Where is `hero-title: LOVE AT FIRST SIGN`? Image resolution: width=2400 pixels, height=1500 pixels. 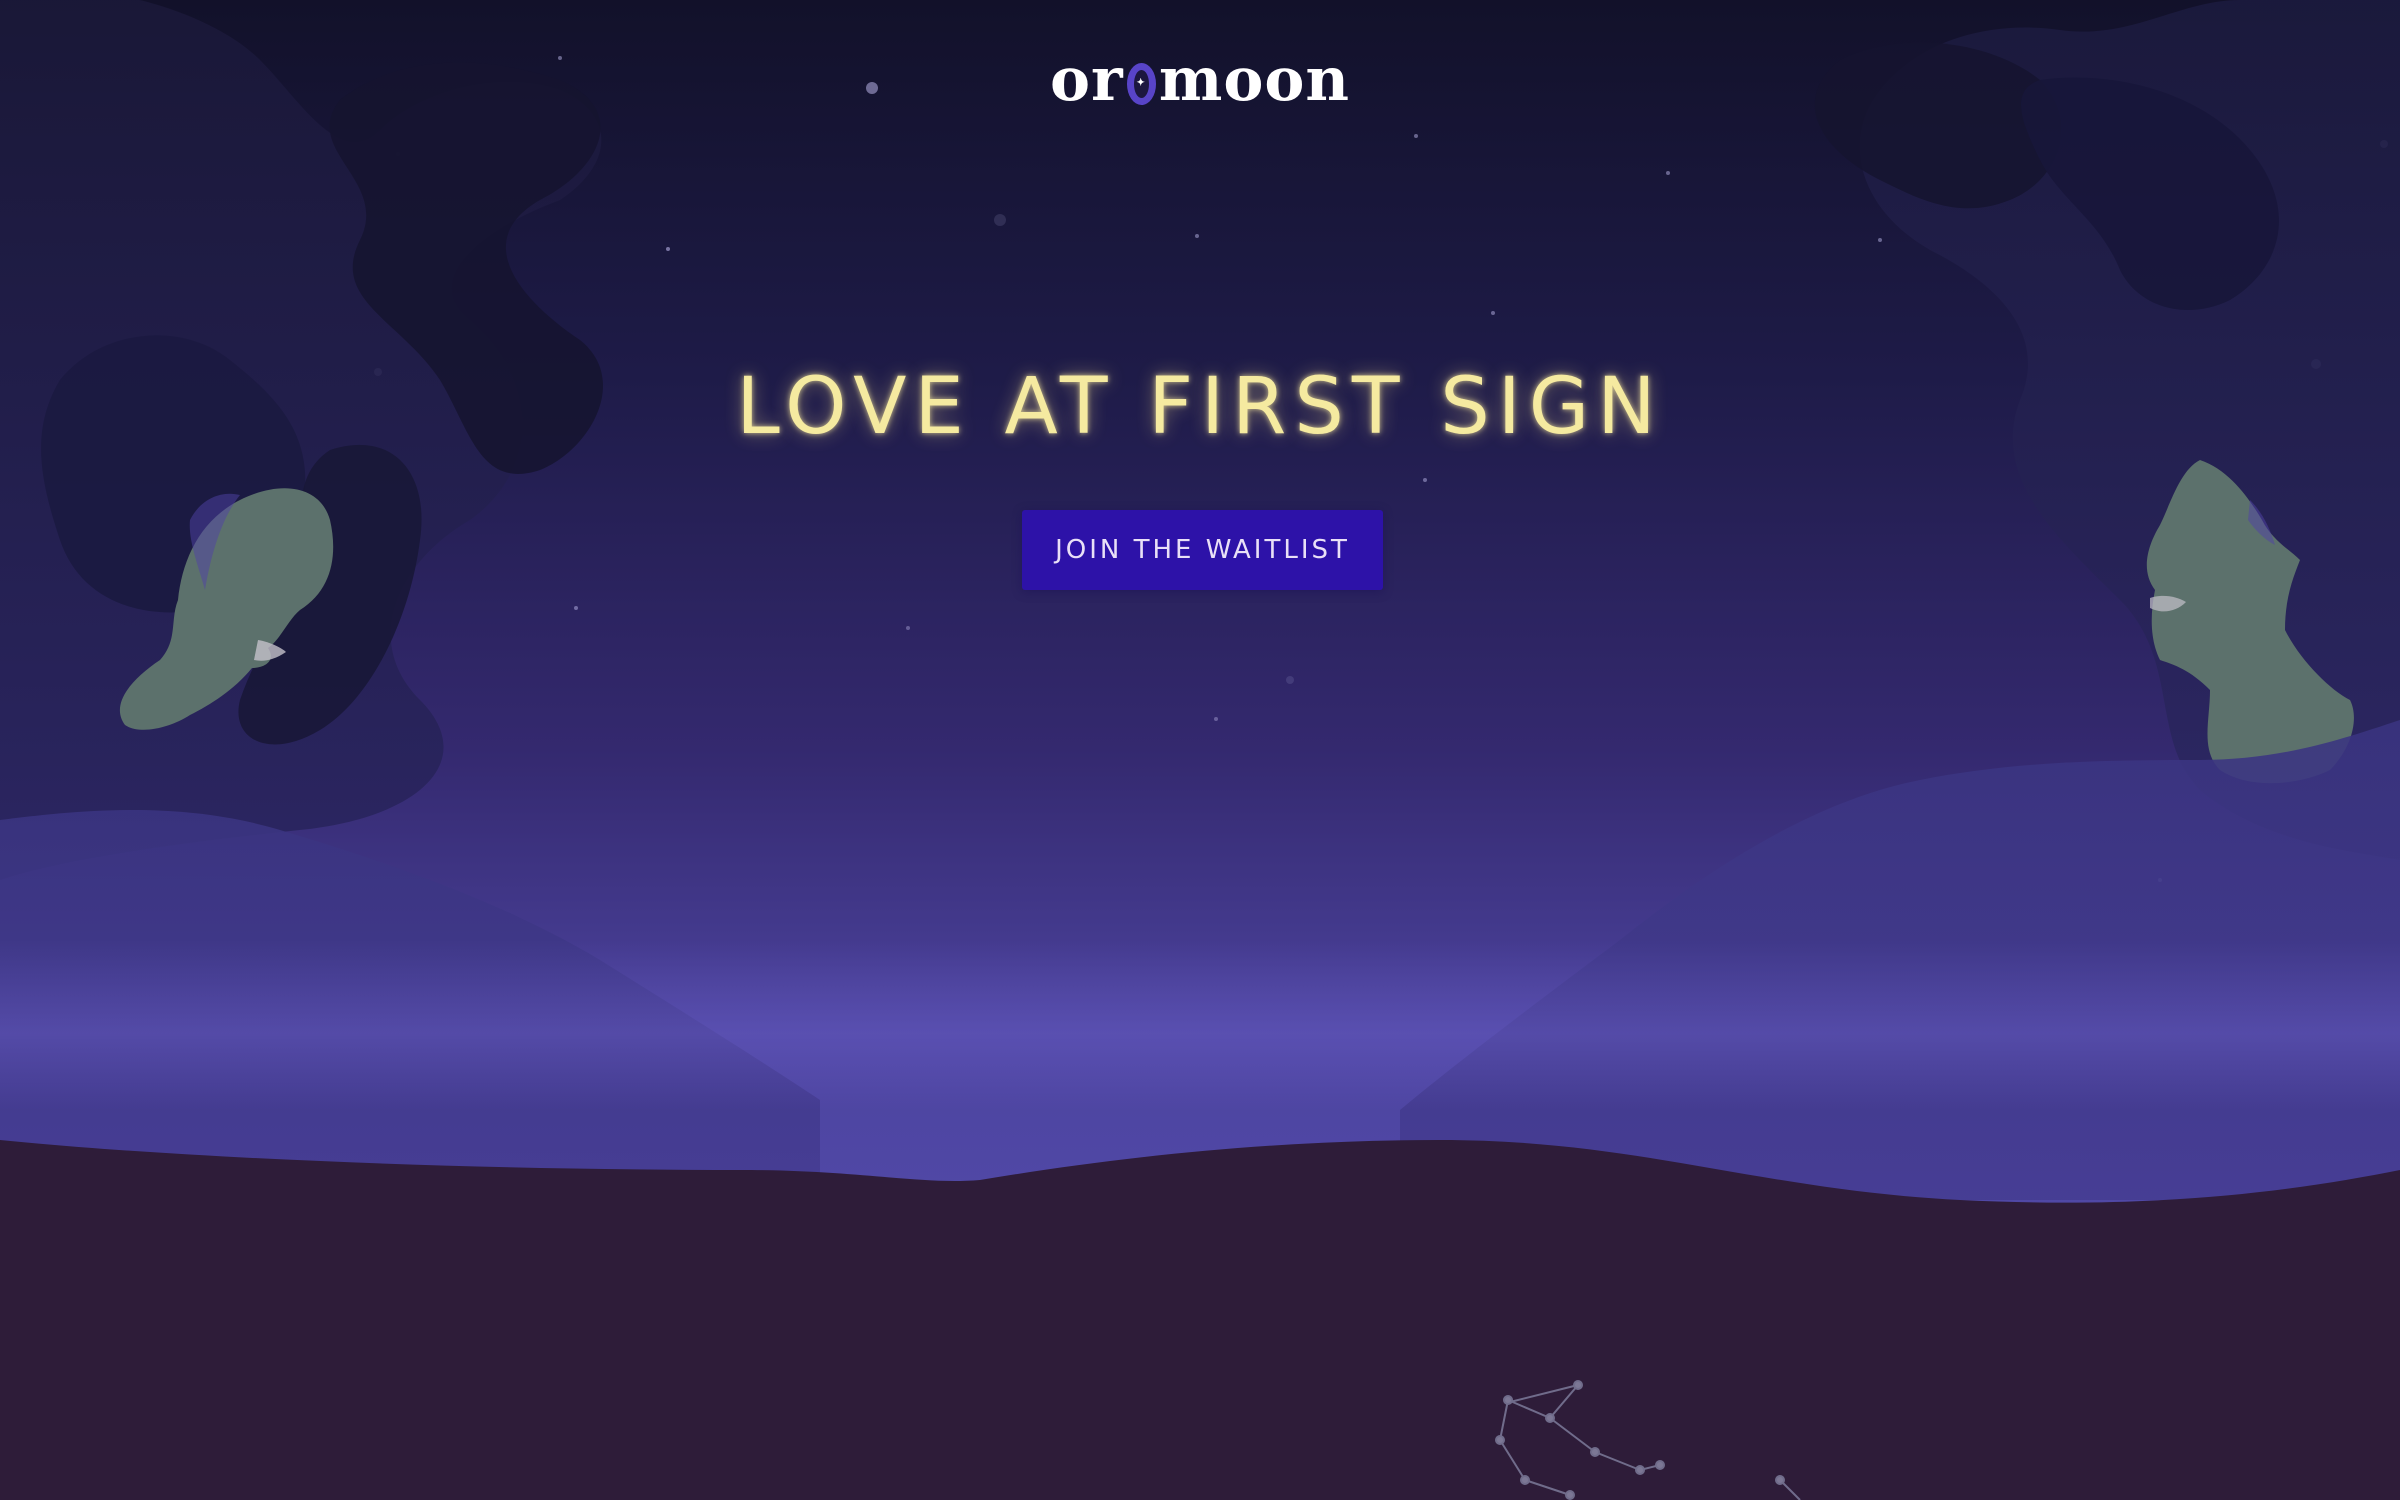
hero-title: LOVE AT FIRST SIGN is located at coordinates (1200, 407).